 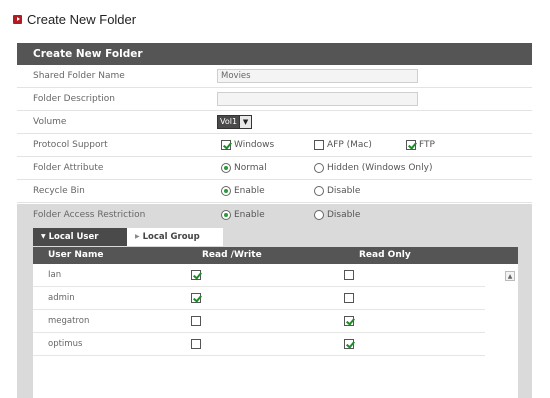 I want to click on shared-folder-name-label: Shared Folder Name, so click(x=79, y=76).